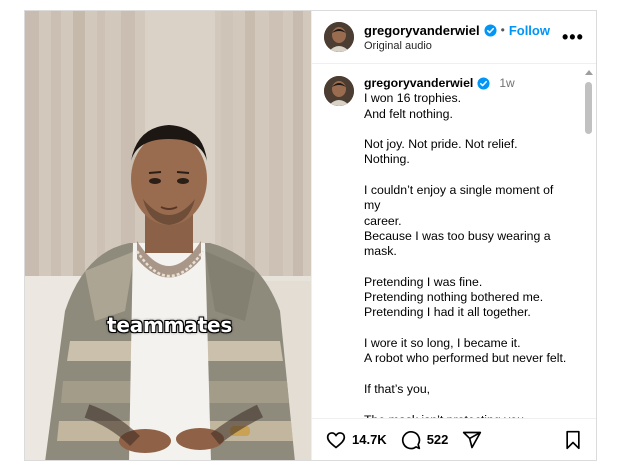  I want to click on action-bar: 14.7K 522, so click(454, 439).